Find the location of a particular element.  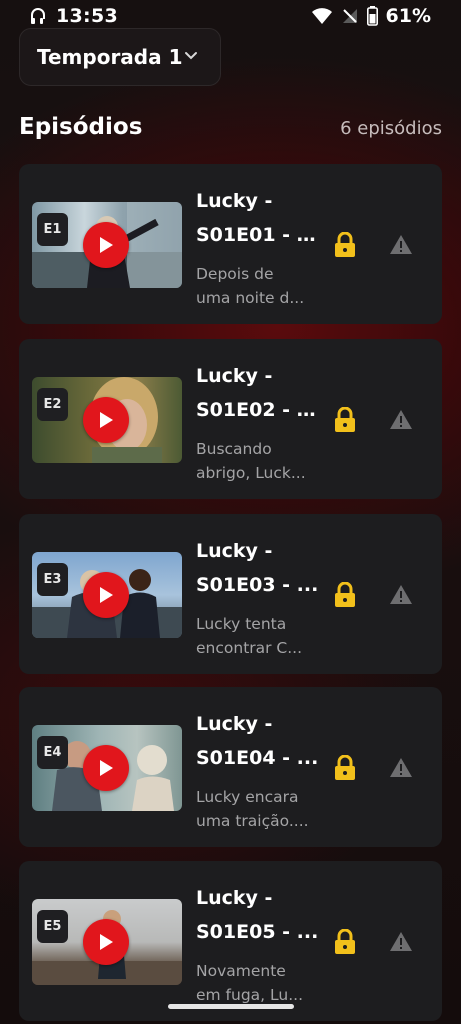

chevron-down-icon is located at coordinates (191, 56).